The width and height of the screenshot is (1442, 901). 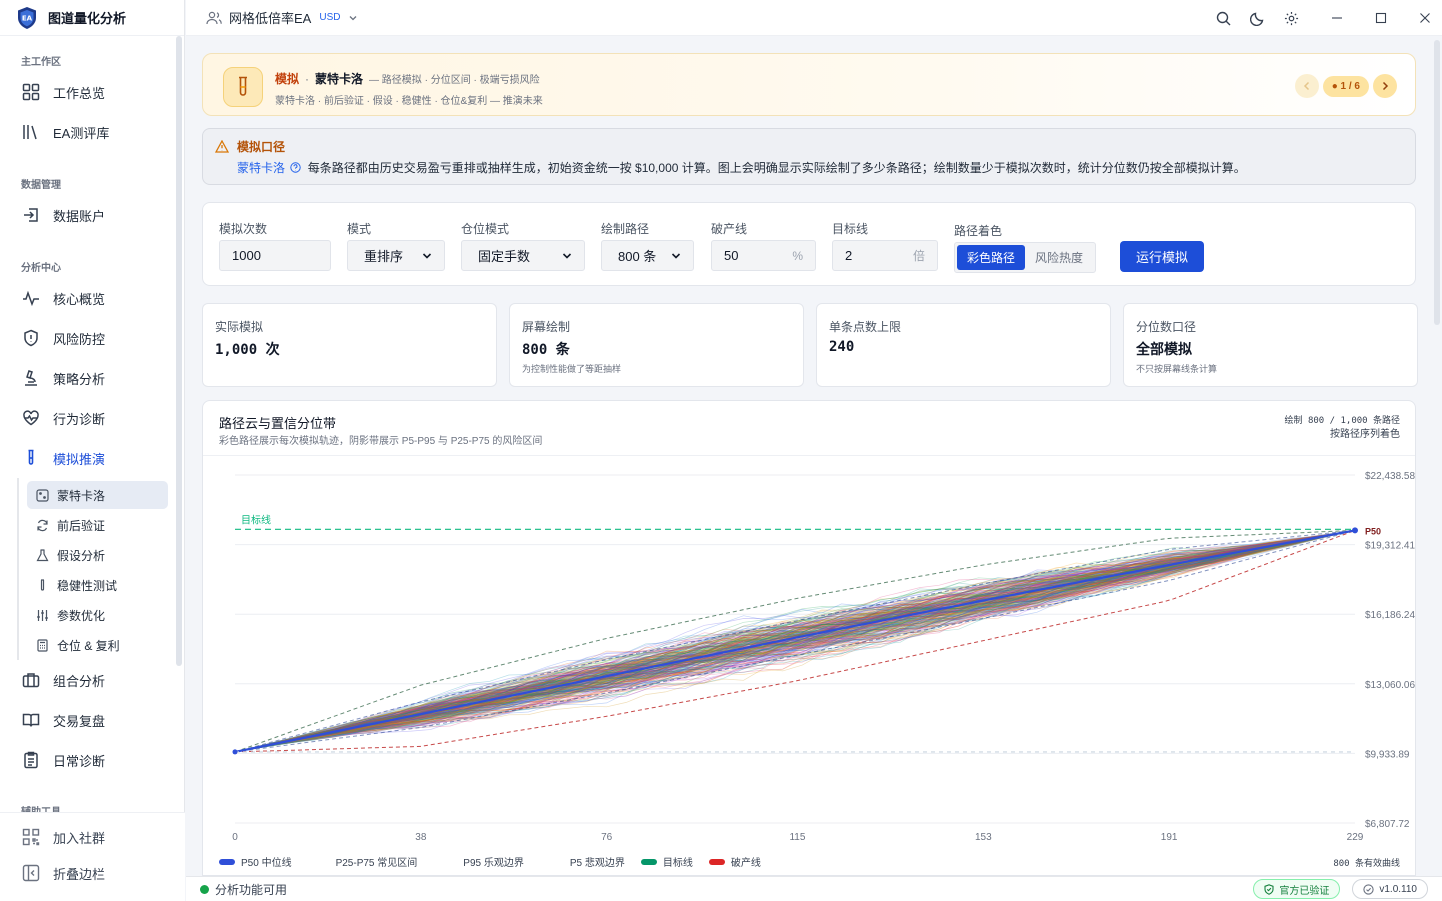 What do you see at coordinates (31, 418) in the screenshot?
I see `heart-pulse-icon` at bounding box center [31, 418].